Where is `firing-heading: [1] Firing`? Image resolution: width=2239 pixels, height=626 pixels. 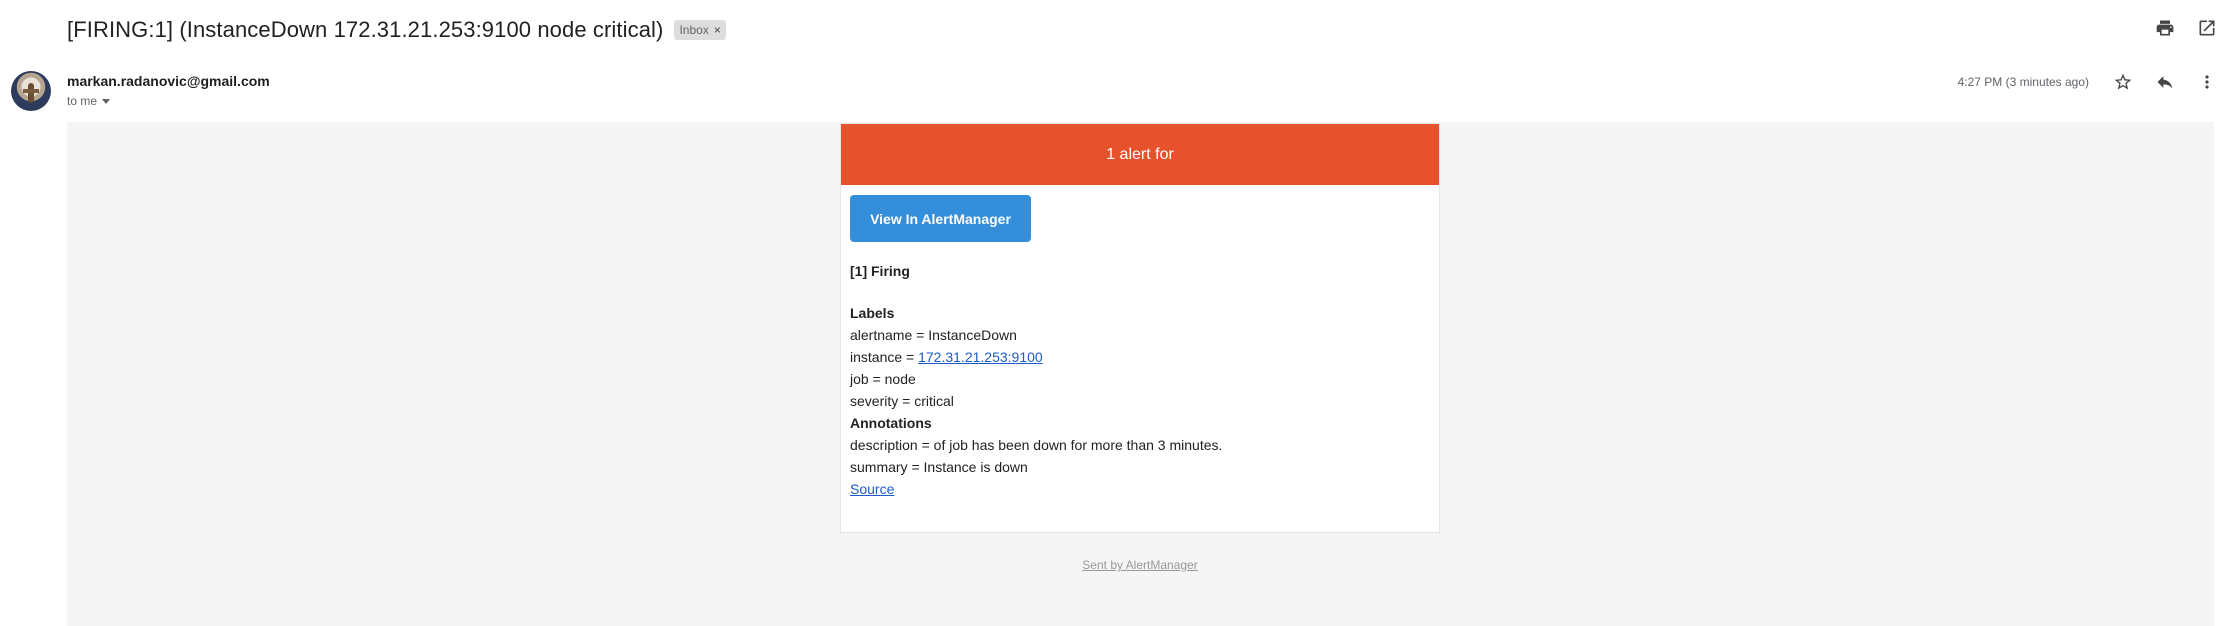
firing-heading: [1] Firing is located at coordinates (880, 271).